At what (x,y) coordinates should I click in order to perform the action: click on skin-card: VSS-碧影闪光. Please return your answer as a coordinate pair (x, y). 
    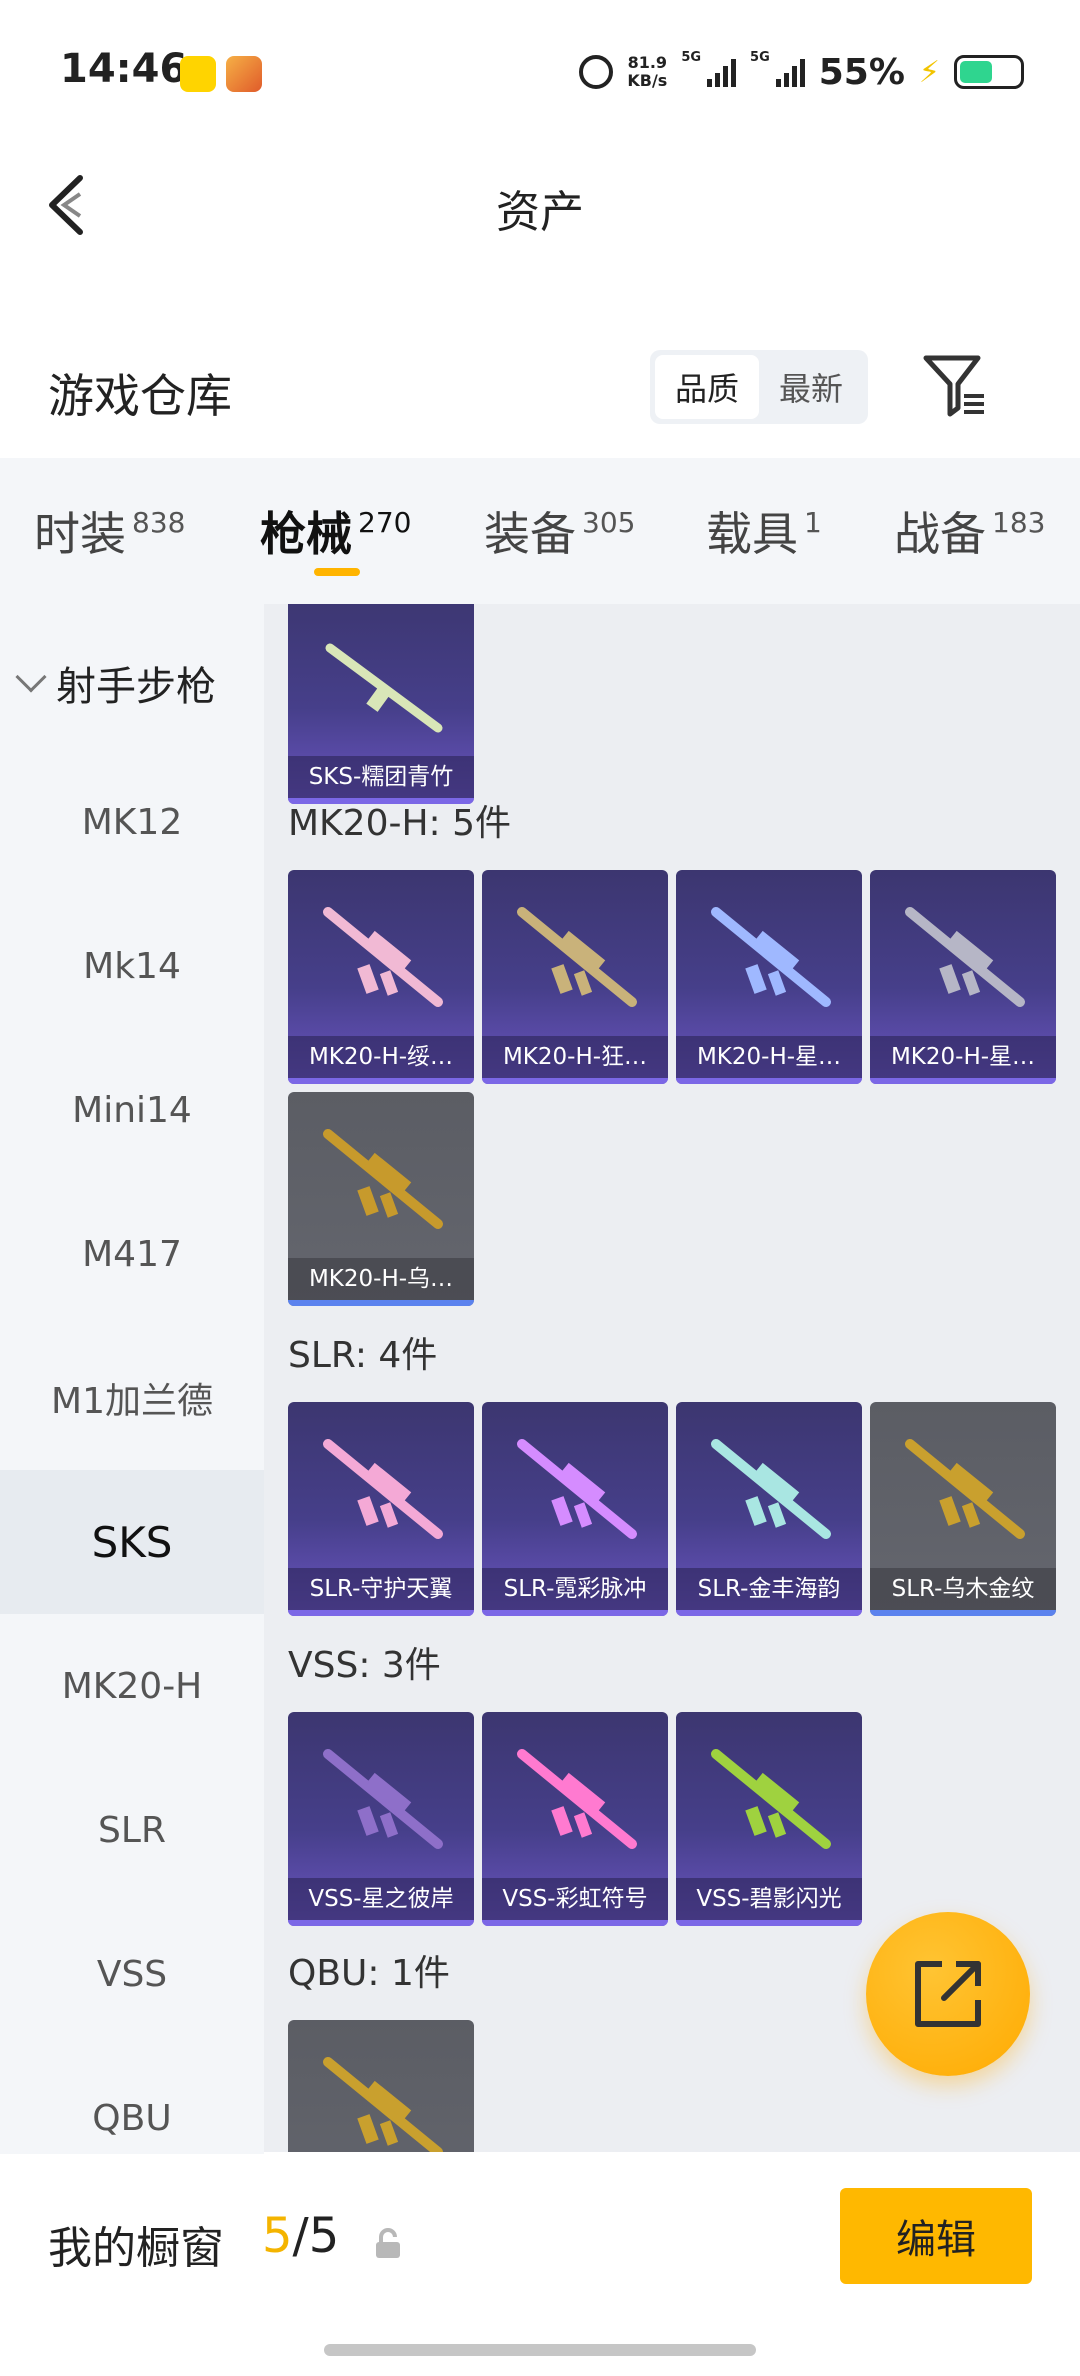
    Looking at the image, I should click on (769, 1819).